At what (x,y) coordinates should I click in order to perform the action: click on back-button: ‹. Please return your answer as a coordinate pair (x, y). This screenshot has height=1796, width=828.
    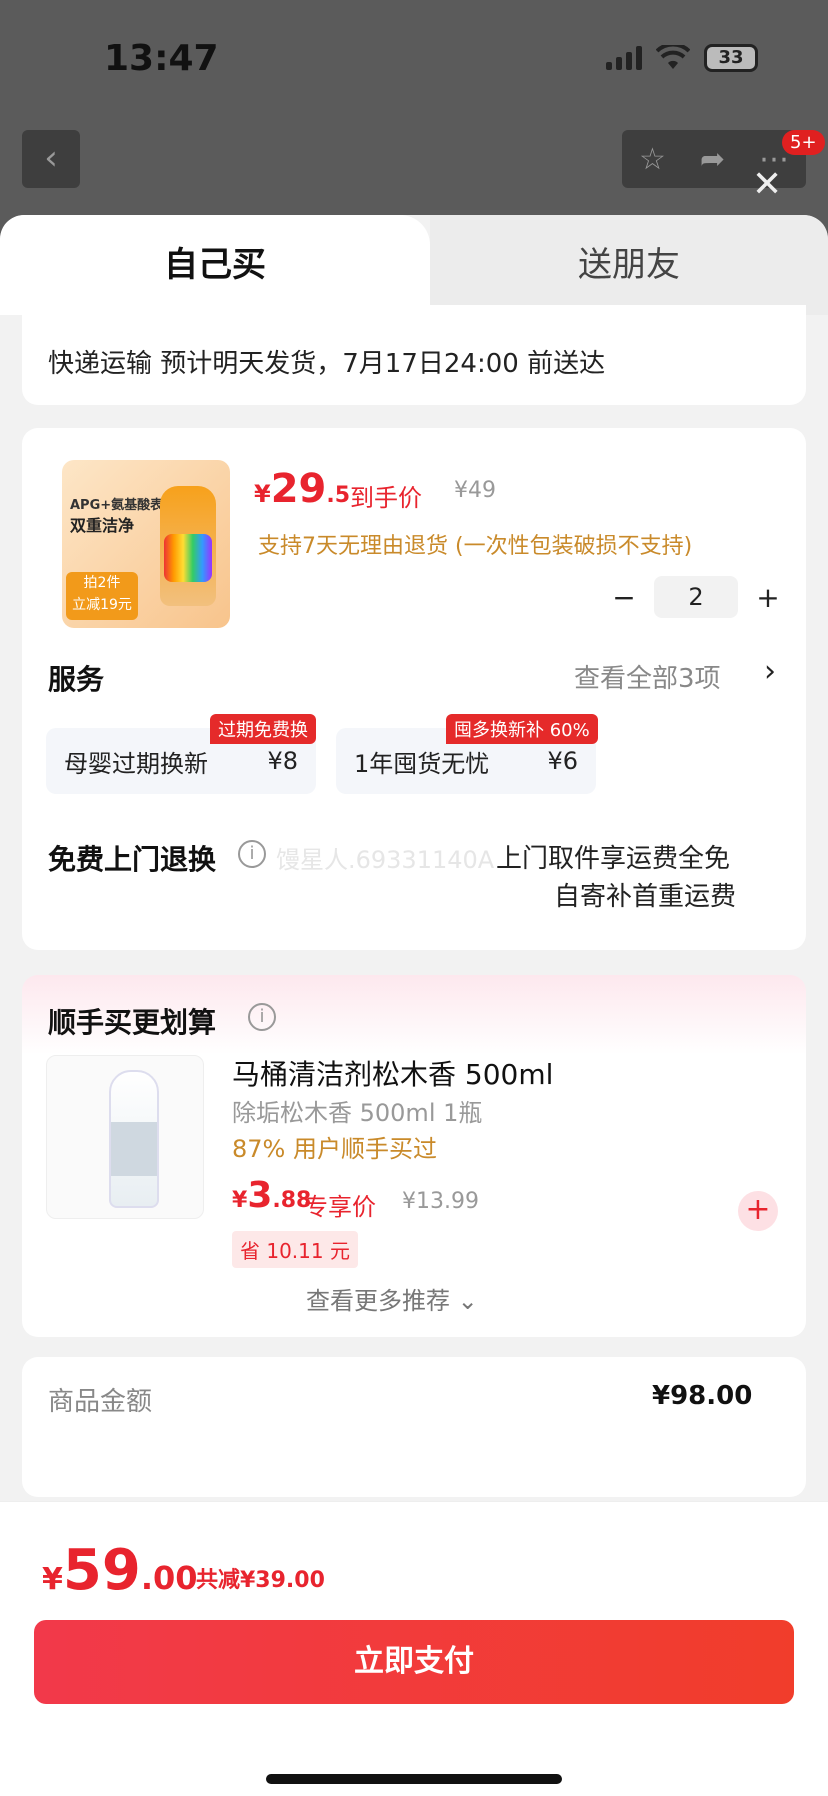
    Looking at the image, I should click on (51, 159).